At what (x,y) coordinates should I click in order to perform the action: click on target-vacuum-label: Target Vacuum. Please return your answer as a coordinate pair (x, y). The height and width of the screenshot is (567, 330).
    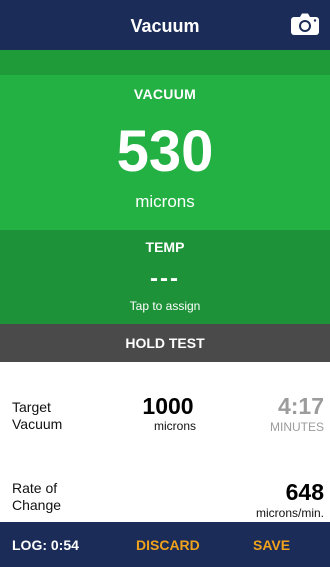
    Looking at the image, I should click on (37, 416).